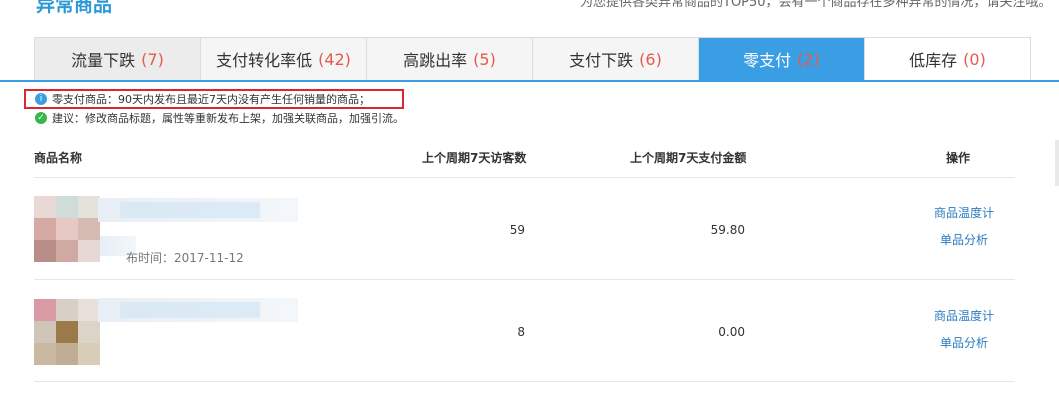  What do you see at coordinates (1057, 163) in the screenshot?
I see `scrollbar` at bounding box center [1057, 163].